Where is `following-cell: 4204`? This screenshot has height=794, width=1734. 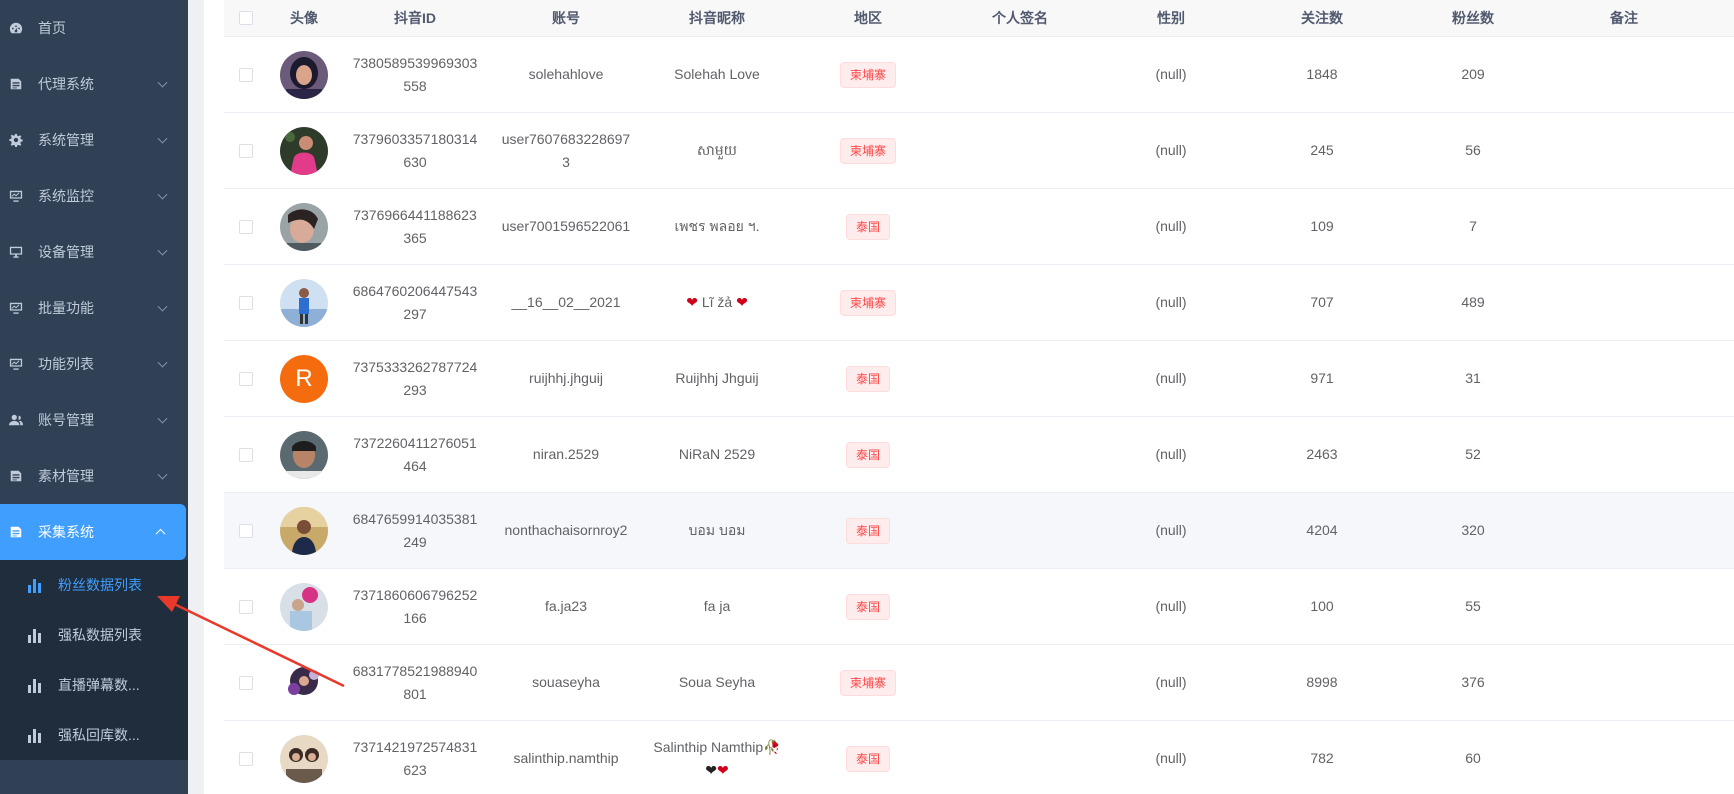
following-cell: 4204 is located at coordinates (1322, 530).